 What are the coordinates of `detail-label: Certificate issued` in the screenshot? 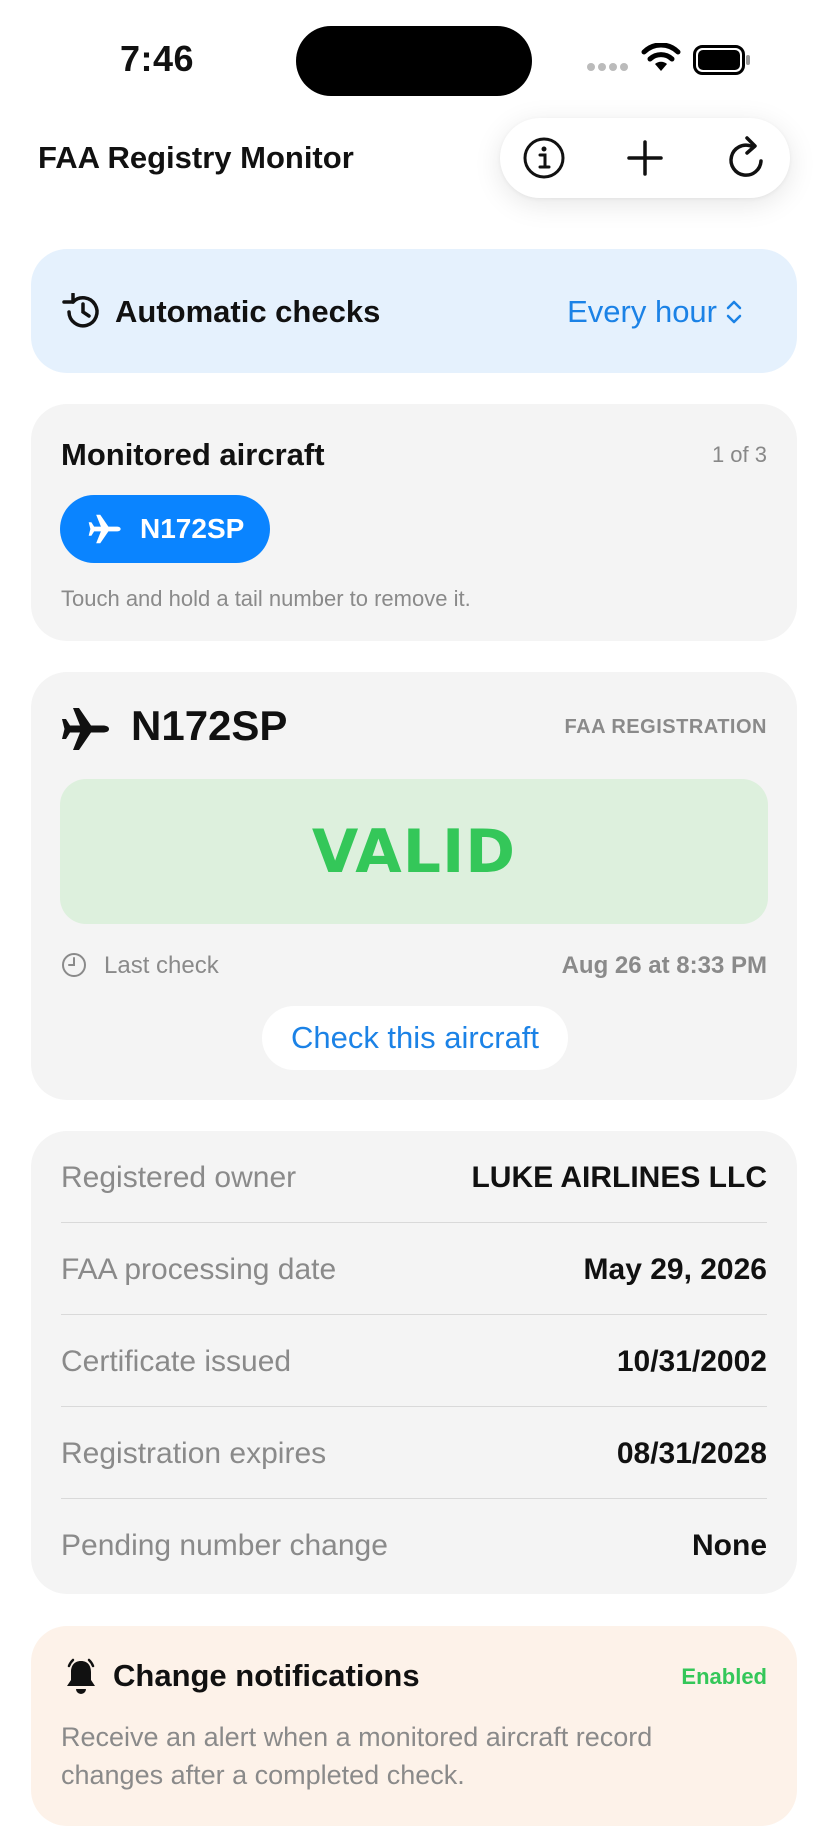 It's located at (176, 1361).